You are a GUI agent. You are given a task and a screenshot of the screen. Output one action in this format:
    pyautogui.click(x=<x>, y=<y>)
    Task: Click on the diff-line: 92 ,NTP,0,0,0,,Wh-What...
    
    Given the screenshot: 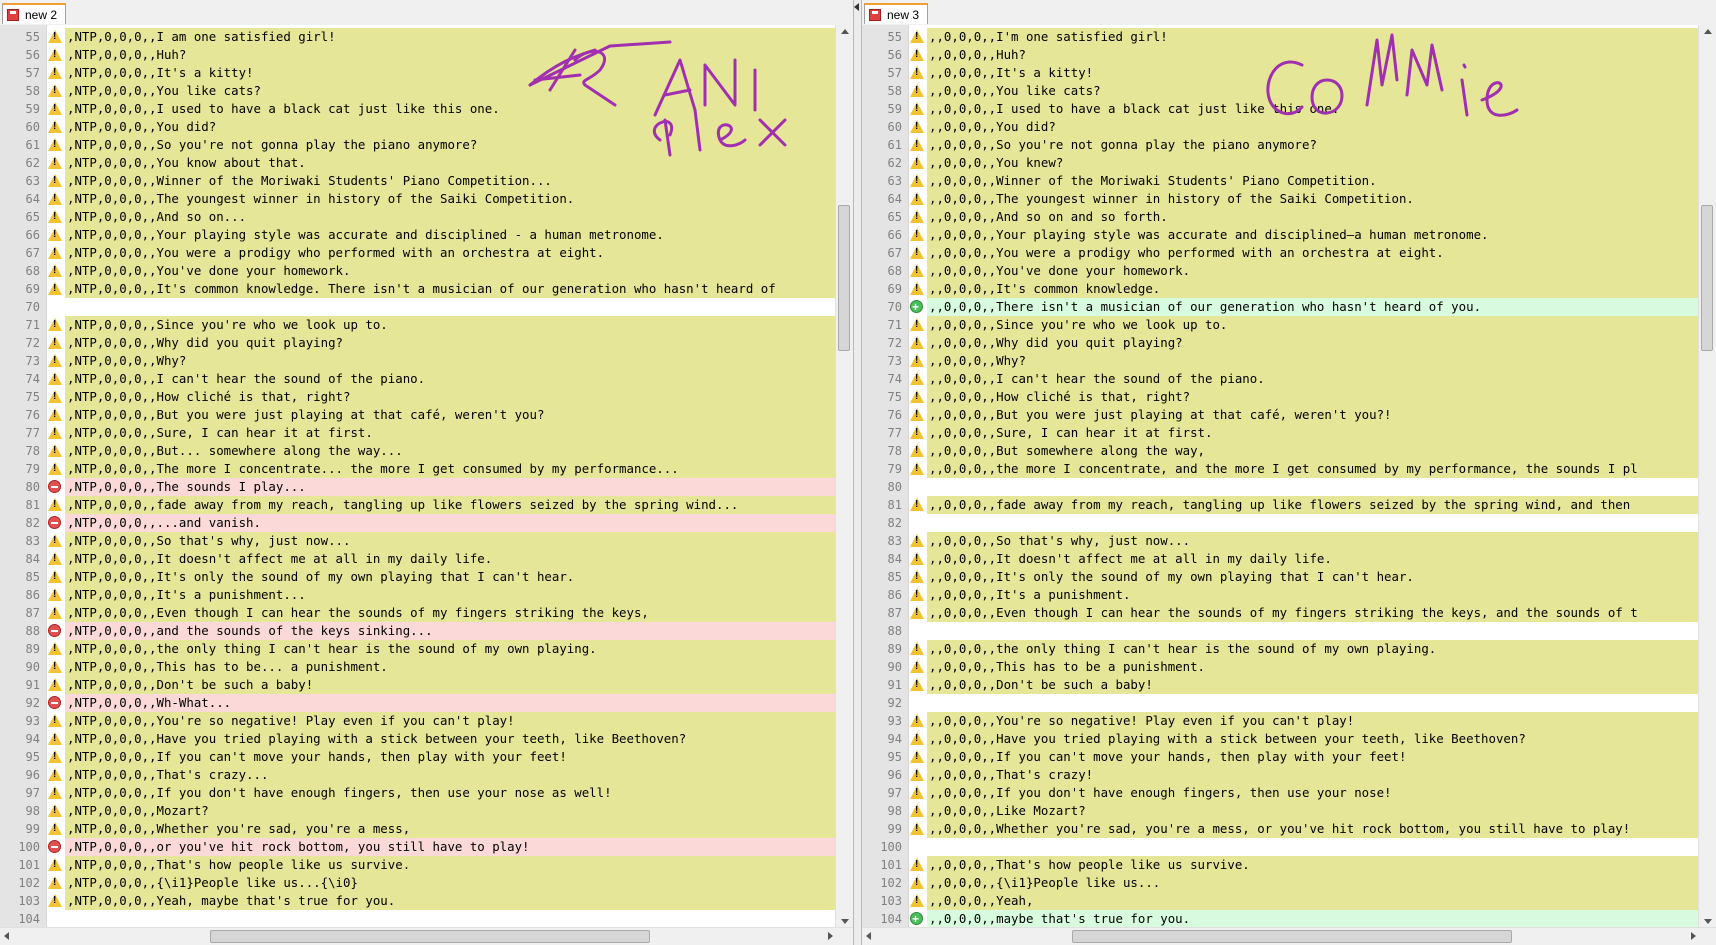 What is the action you would take?
    pyautogui.click(x=418, y=703)
    